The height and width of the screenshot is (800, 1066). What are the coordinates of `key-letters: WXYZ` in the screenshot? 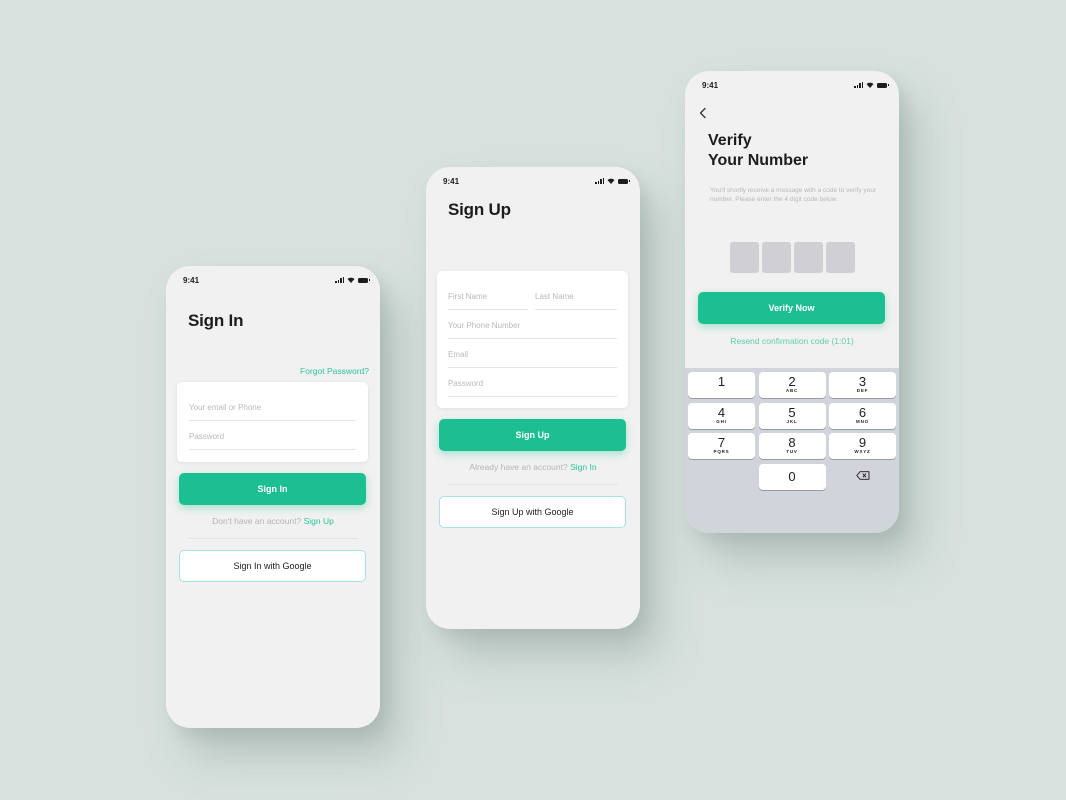 It's located at (862, 451).